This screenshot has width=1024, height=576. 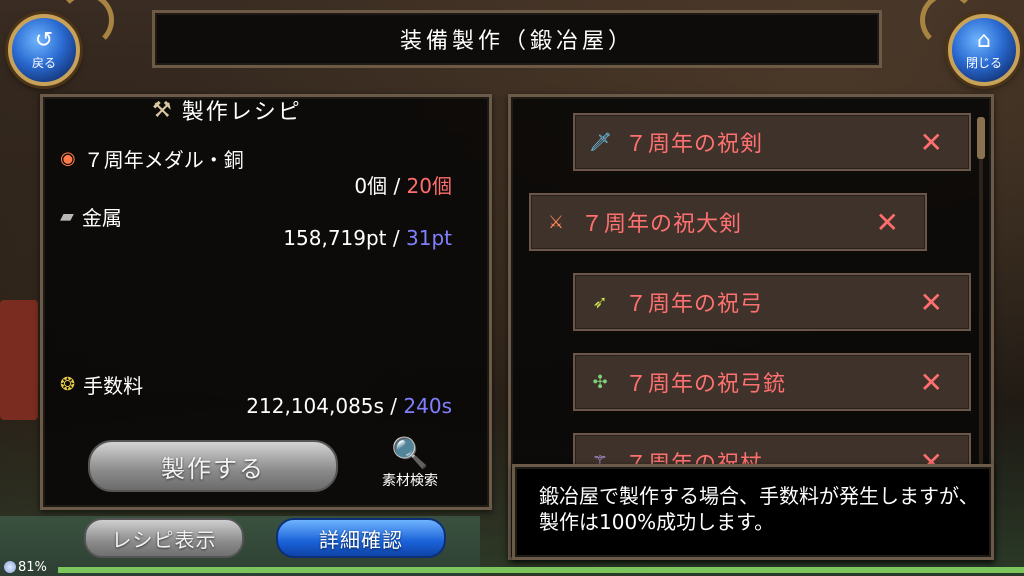 What do you see at coordinates (335, 238) in the screenshot?
I see `owned-value: 158,719pt` at bounding box center [335, 238].